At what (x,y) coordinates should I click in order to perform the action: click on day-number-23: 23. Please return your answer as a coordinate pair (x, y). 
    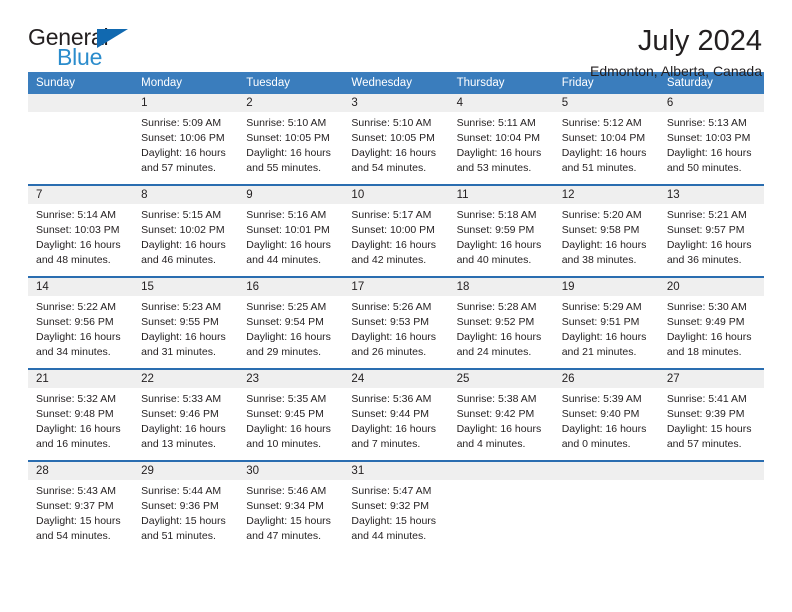
    Looking at the image, I should click on (291, 379).